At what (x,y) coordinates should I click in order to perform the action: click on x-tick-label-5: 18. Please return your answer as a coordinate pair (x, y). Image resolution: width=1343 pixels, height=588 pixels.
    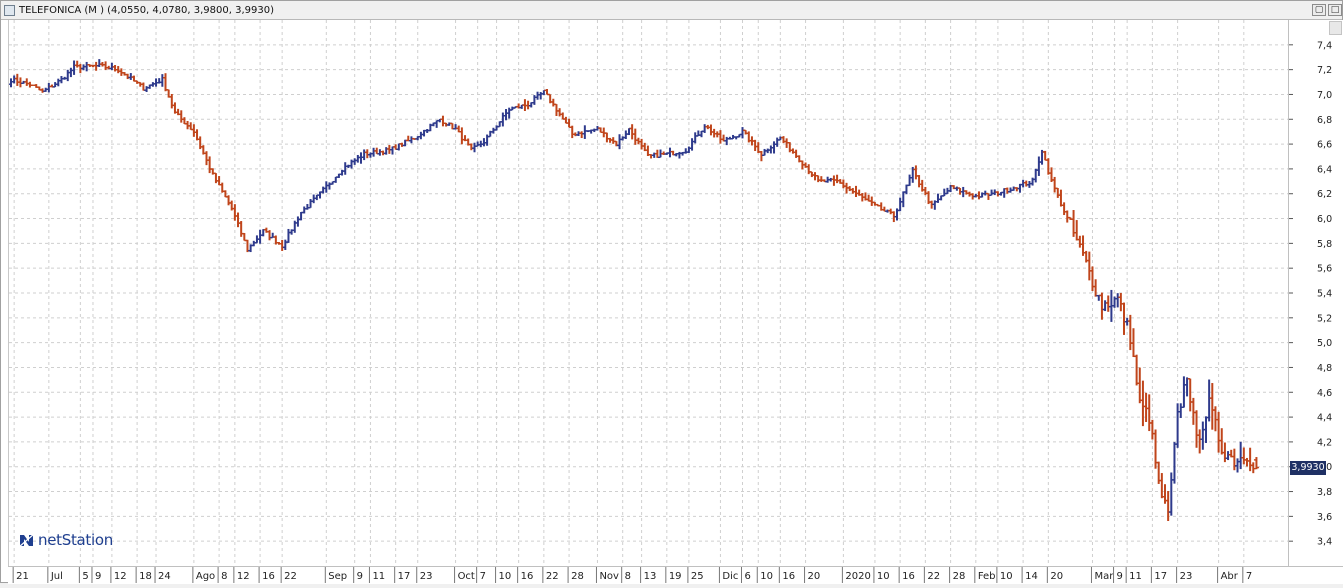
    Looking at the image, I should click on (145, 576).